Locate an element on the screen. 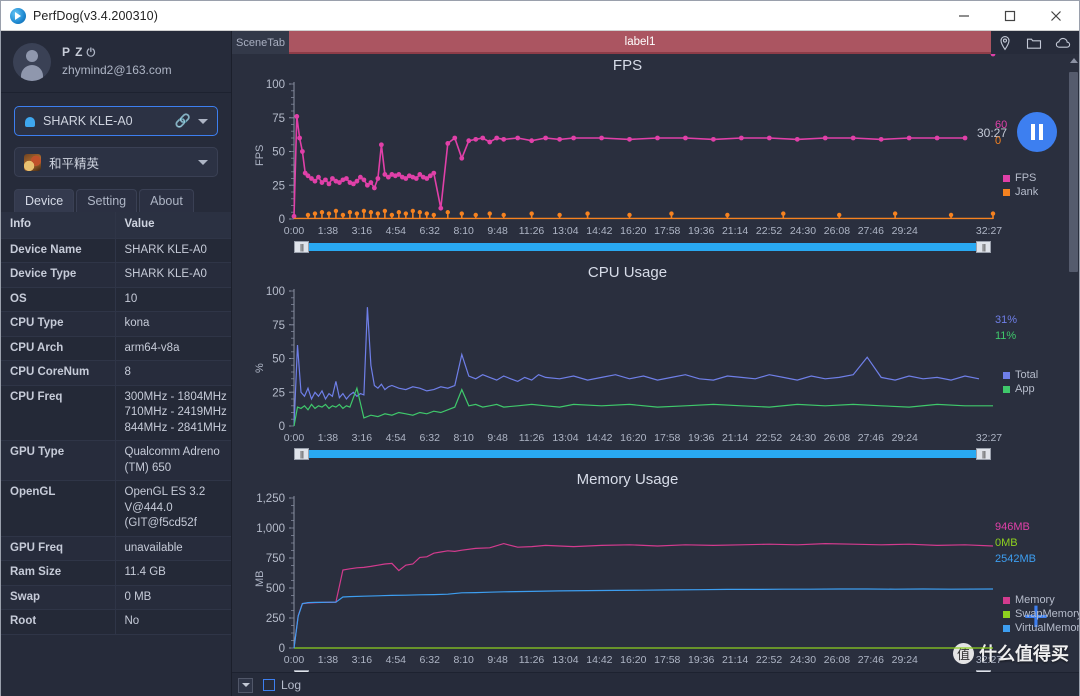 Image resolution: width=1080 pixels, height=696 pixels. expand-log-button is located at coordinates (245, 685).